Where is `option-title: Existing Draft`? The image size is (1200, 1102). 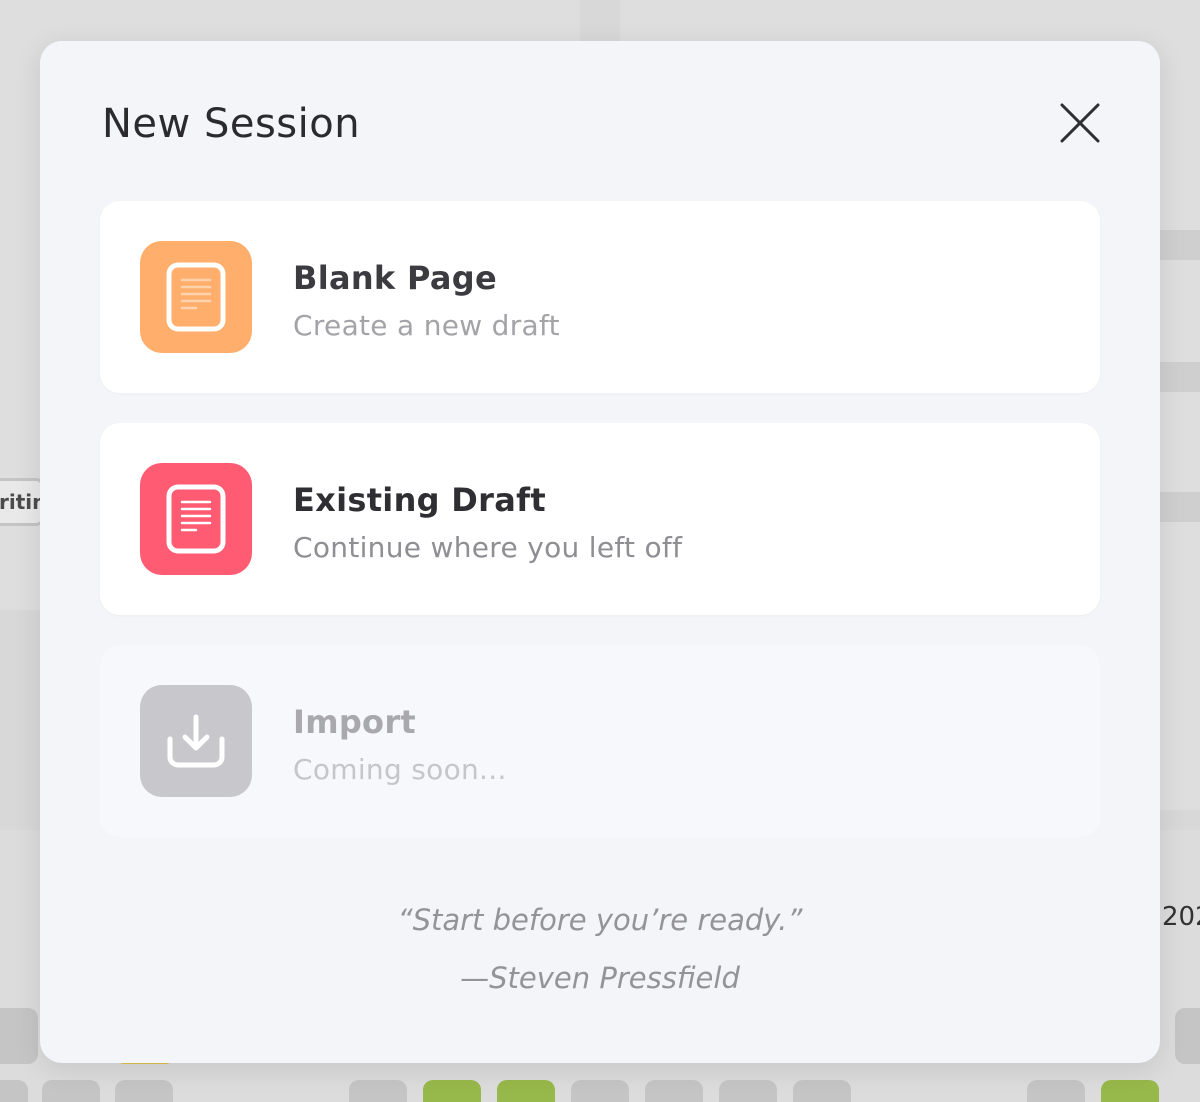 option-title: Existing Draft is located at coordinates (419, 500).